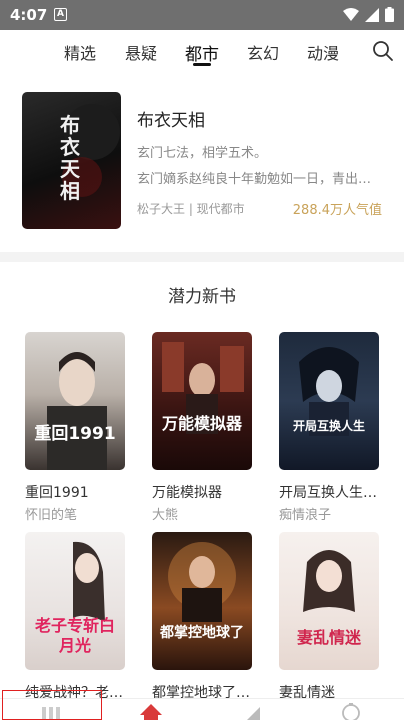 Image resolution: width=404 pixels, height=720 pixels. Describe the element at coordinates (51, 515) in the screenshot. I see `book-author: 怀旧的笔` at that location.